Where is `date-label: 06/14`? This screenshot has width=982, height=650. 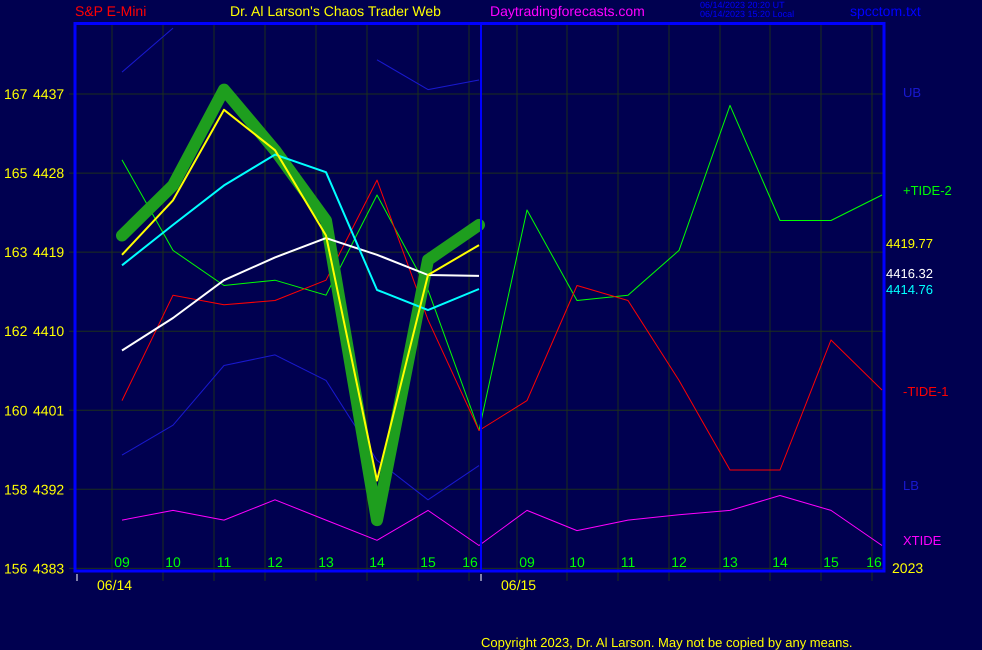 date-label: 06/14 is located at coordinates (114, 585).